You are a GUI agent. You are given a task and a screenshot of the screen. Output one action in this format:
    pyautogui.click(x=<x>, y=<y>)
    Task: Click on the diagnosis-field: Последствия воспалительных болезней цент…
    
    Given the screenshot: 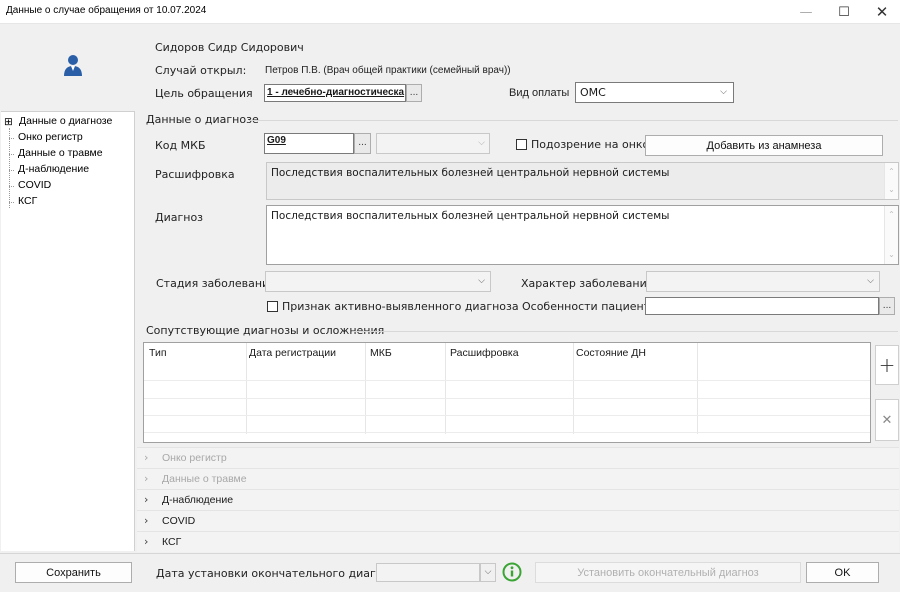 What is the action you would take?
    pyautogui.click(x=582, y=235)
    